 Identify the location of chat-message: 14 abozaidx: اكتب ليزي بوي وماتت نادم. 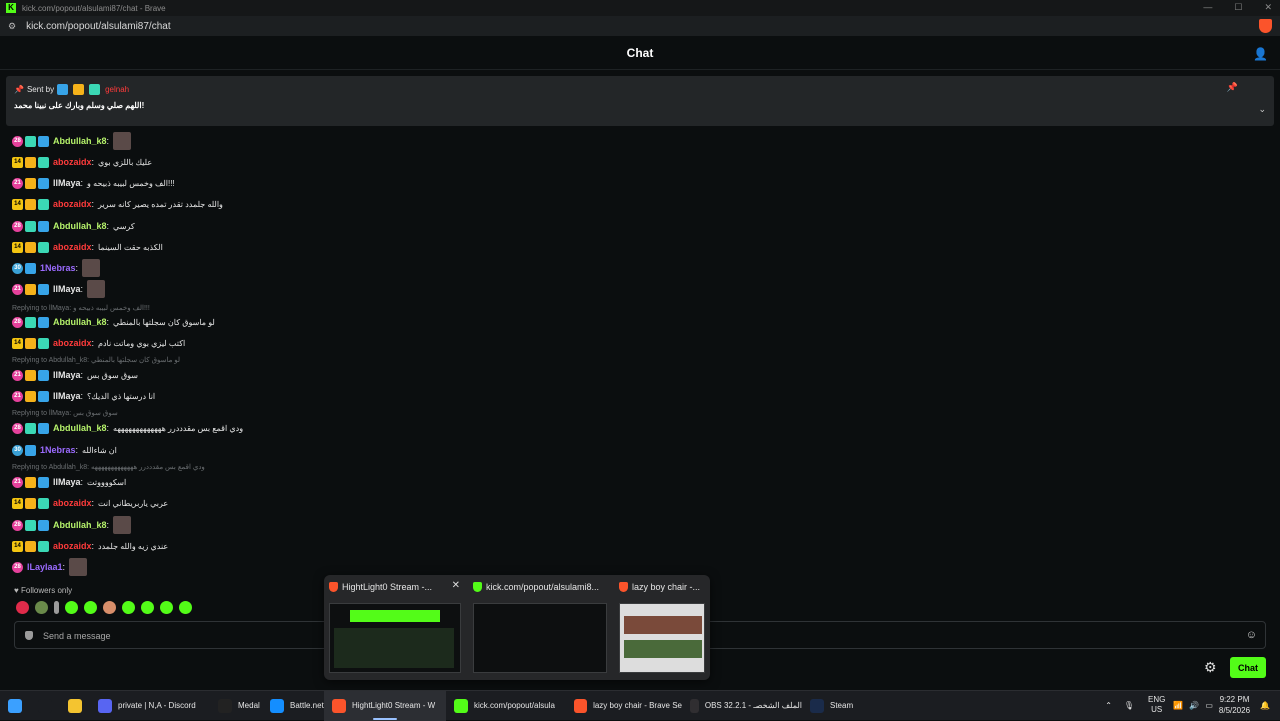
(98, 343).